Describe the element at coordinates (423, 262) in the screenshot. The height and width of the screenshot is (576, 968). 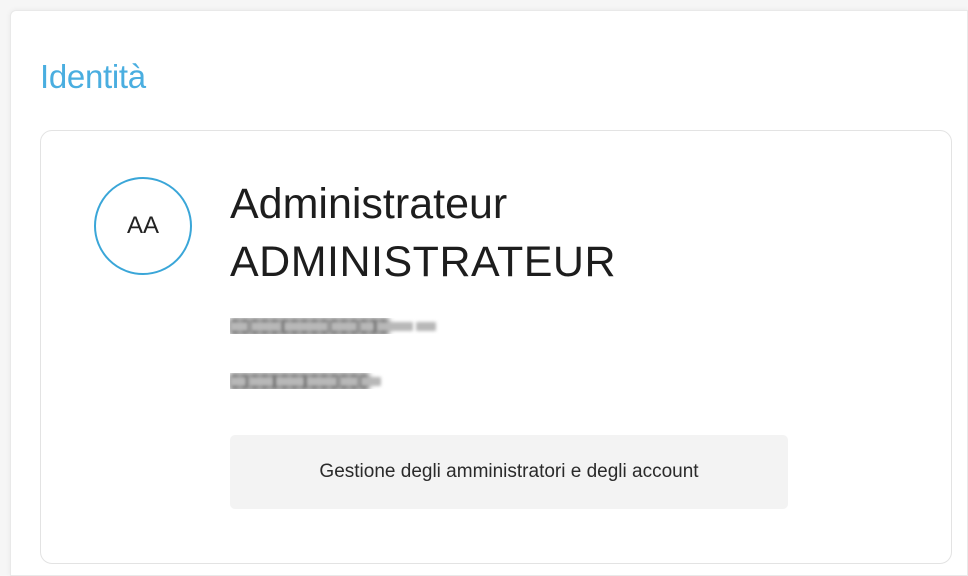
I see `user-last-name: ADMINISTRATEUR` at that location.